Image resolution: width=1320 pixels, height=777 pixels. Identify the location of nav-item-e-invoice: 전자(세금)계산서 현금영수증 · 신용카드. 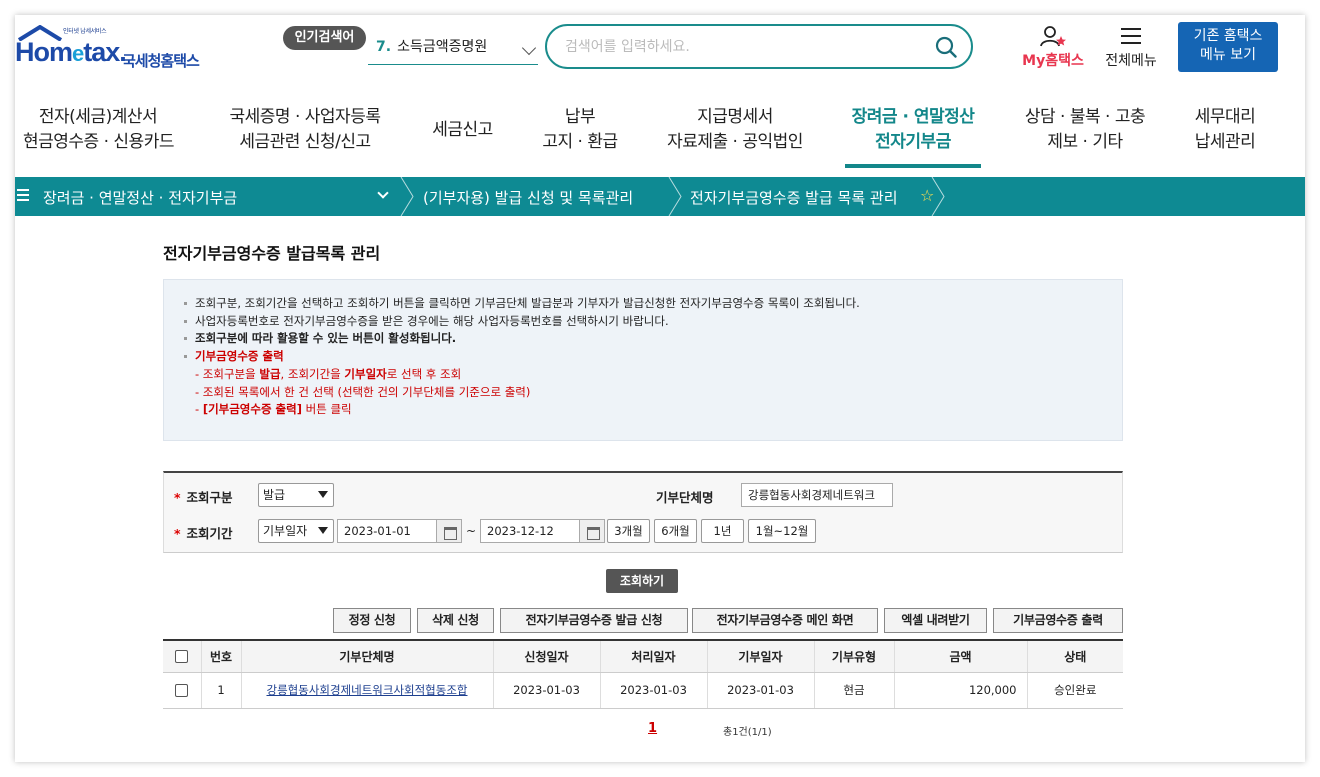
(98, 135).